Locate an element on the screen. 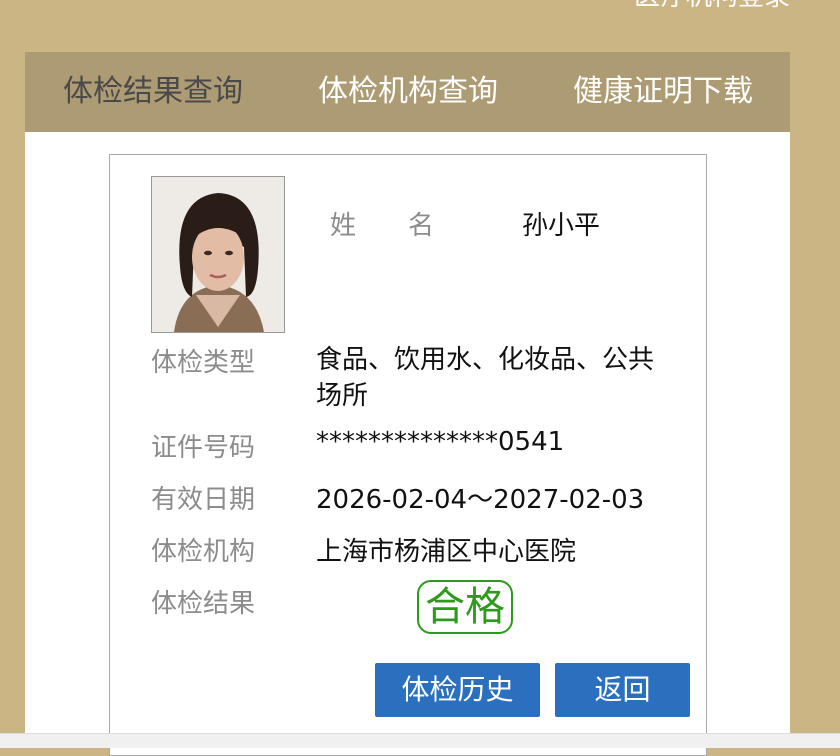 Image resolution: width=840 pixels, height=756 pixels. tab-result-query: 体检结果查询 is located at coordinates (153, 92).